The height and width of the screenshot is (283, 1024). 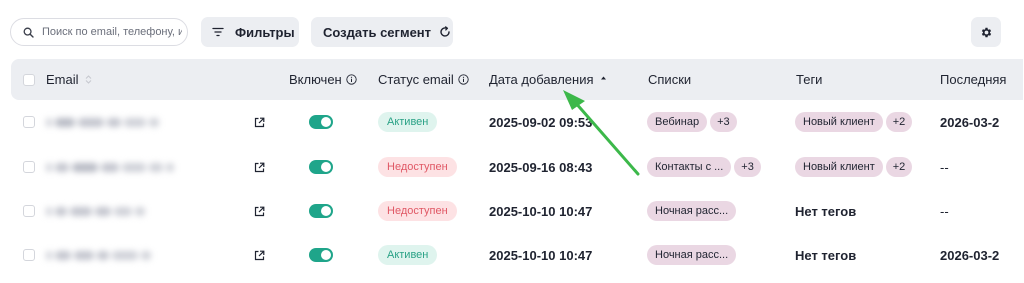 I want to click on table-settings-button, so click(x=986, y=32).